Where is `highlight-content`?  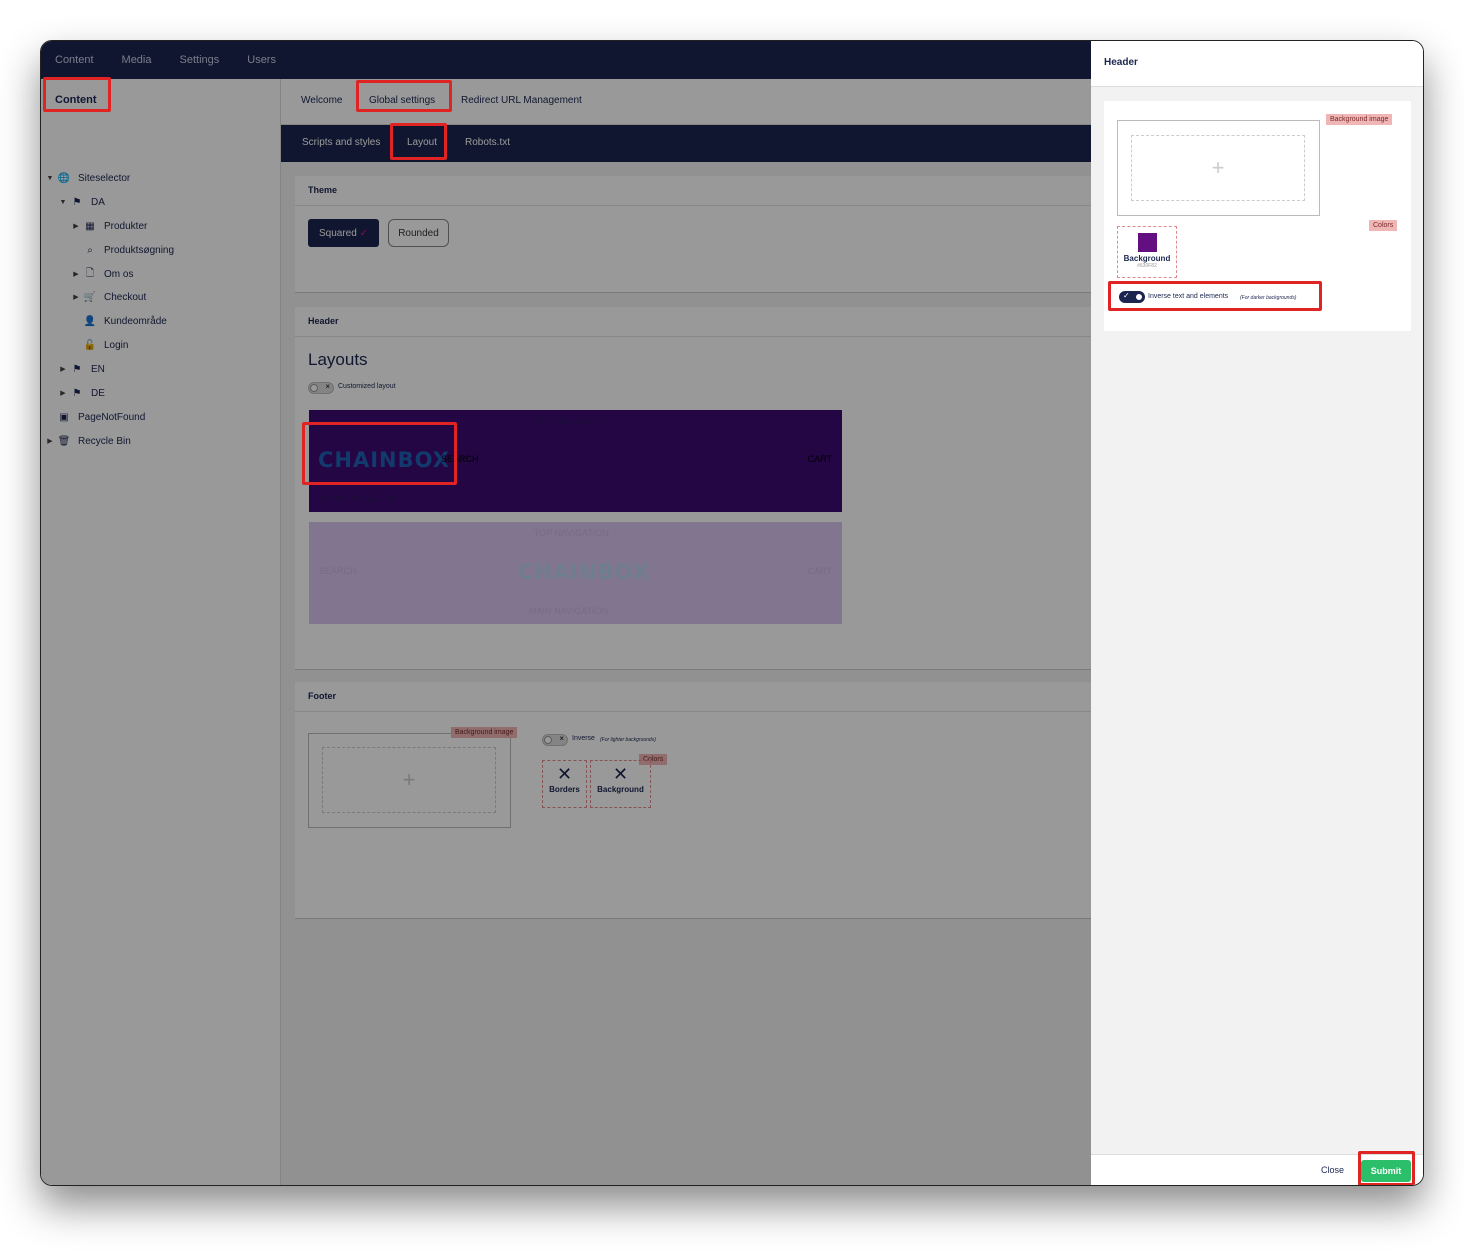 highlight-content is located at coordinates (77, 94).